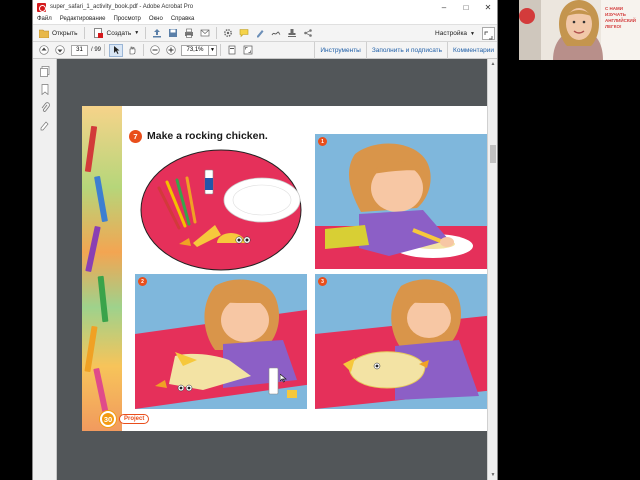 This screenshot has height=480, width=640. I want to click on minimize-button: –, so click(444, 7).